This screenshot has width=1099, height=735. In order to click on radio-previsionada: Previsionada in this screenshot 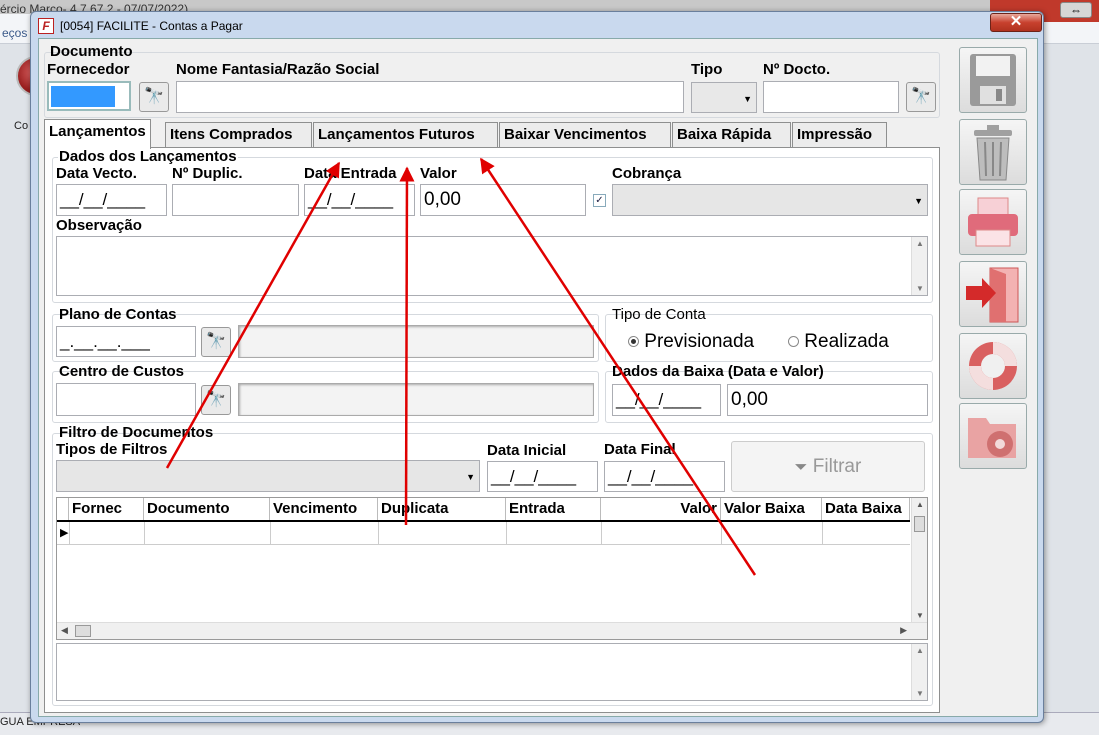, I will do `click(691, 342)`.